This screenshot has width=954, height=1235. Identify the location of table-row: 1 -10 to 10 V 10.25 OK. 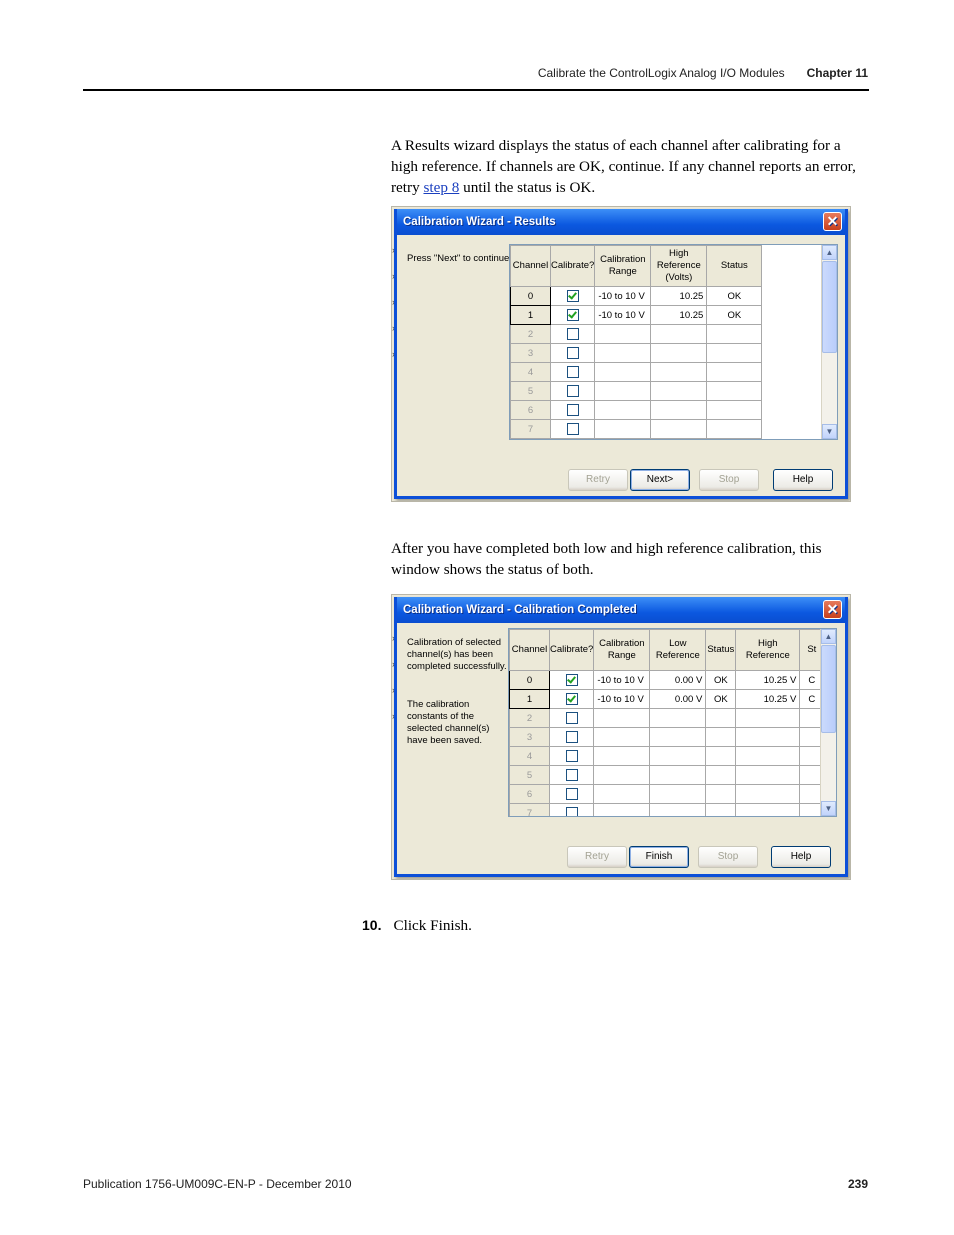
(636, 315).